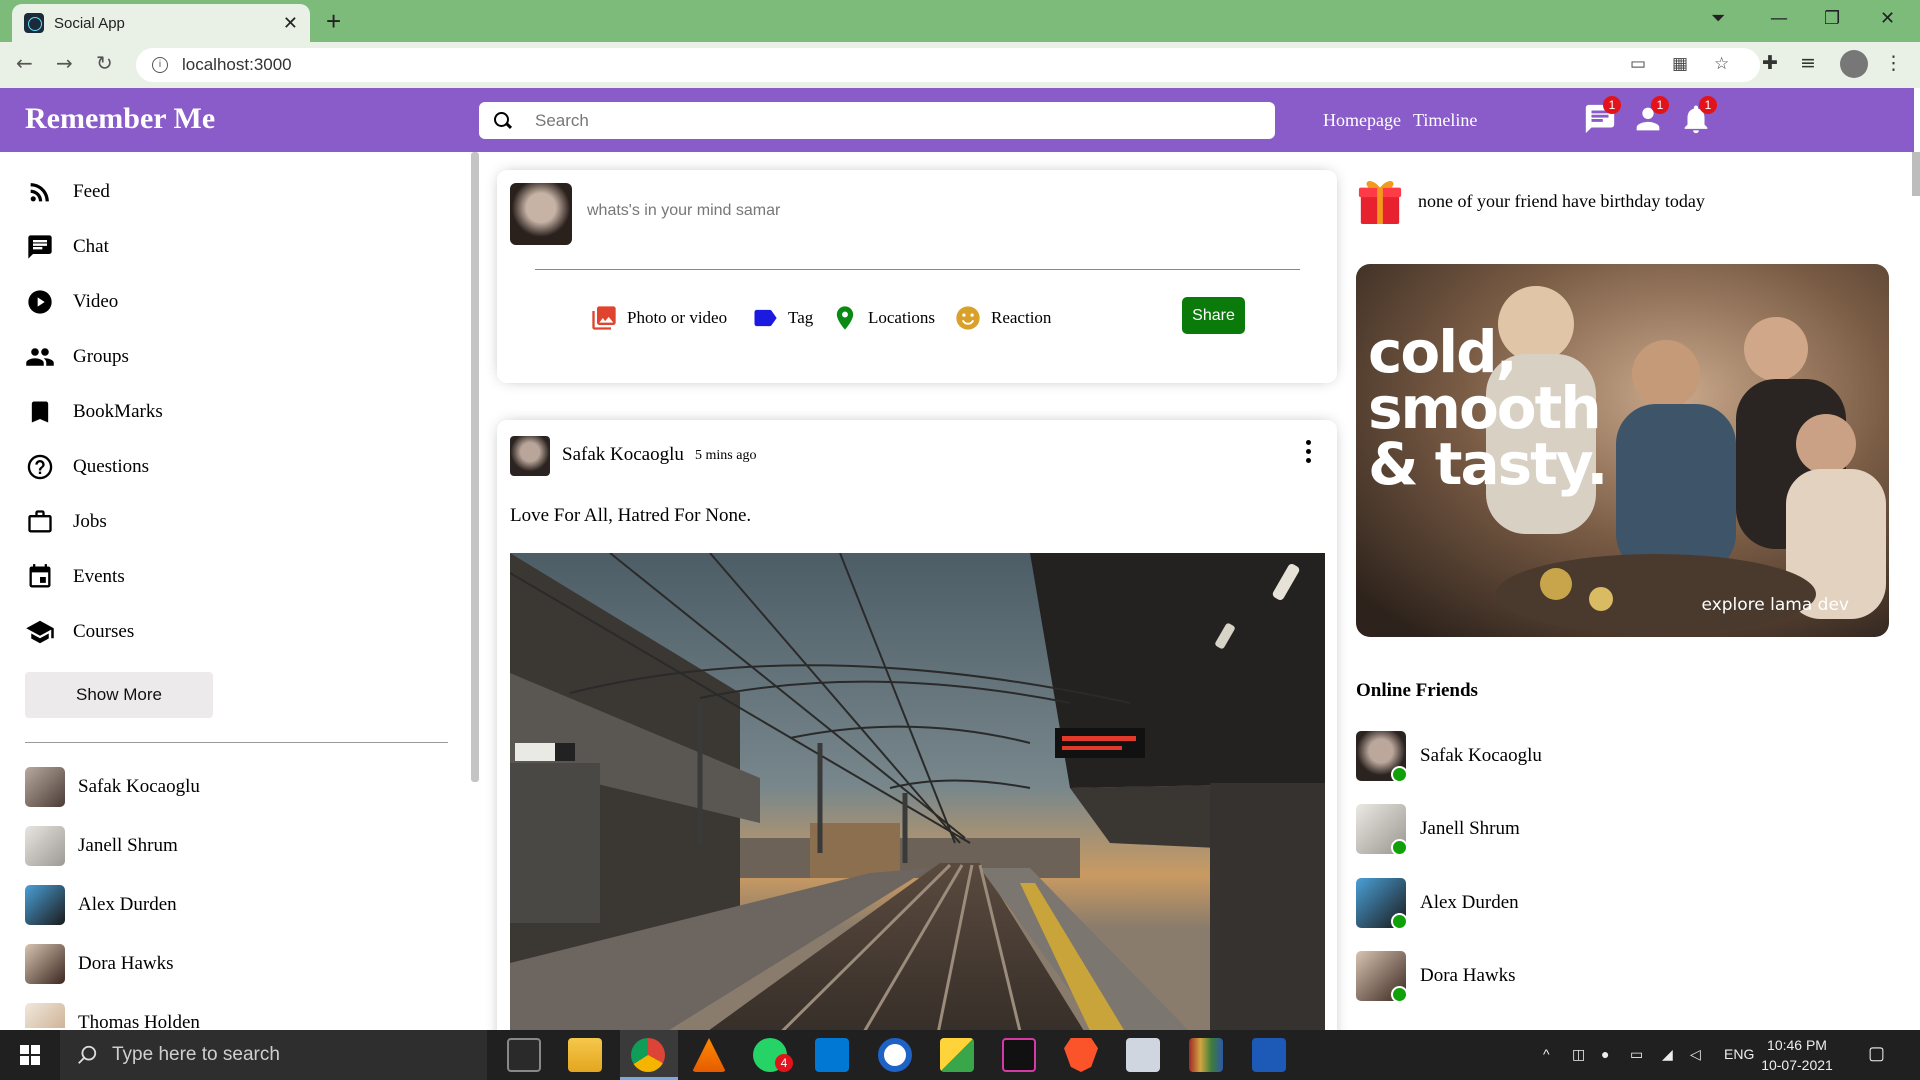 The height and width of the screenshot is (1080, 1920). I want to click on wifi-icon: ◢, so click(1667, 1054).